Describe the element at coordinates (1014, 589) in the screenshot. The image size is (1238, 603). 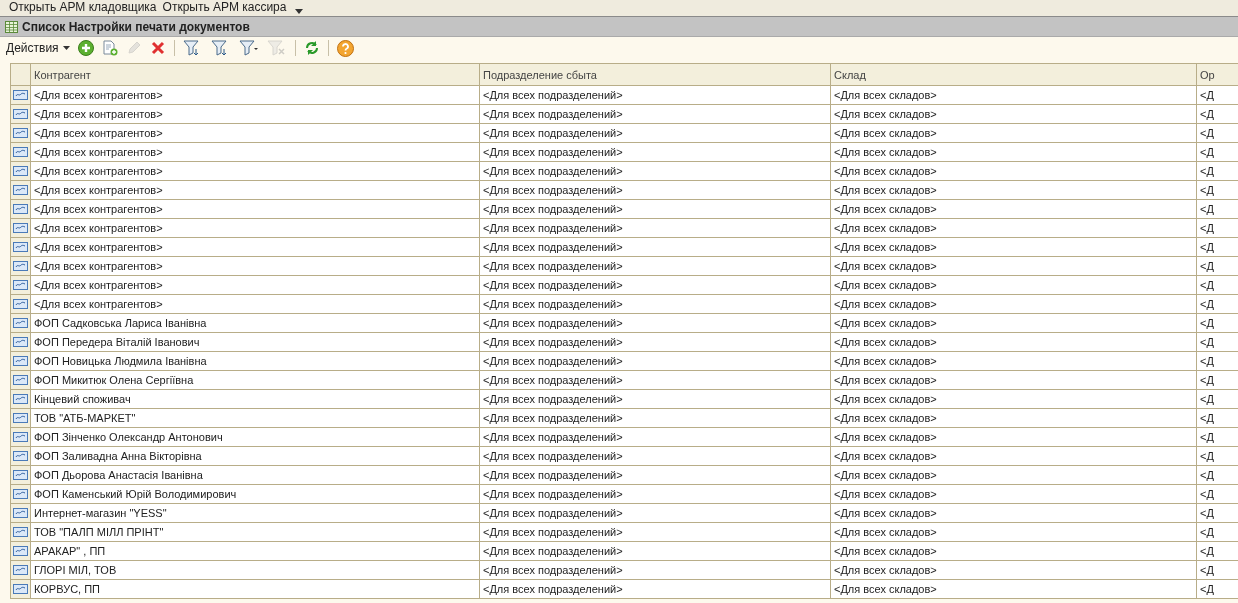
I see `table-cell: <Для всех складов>` at that location.